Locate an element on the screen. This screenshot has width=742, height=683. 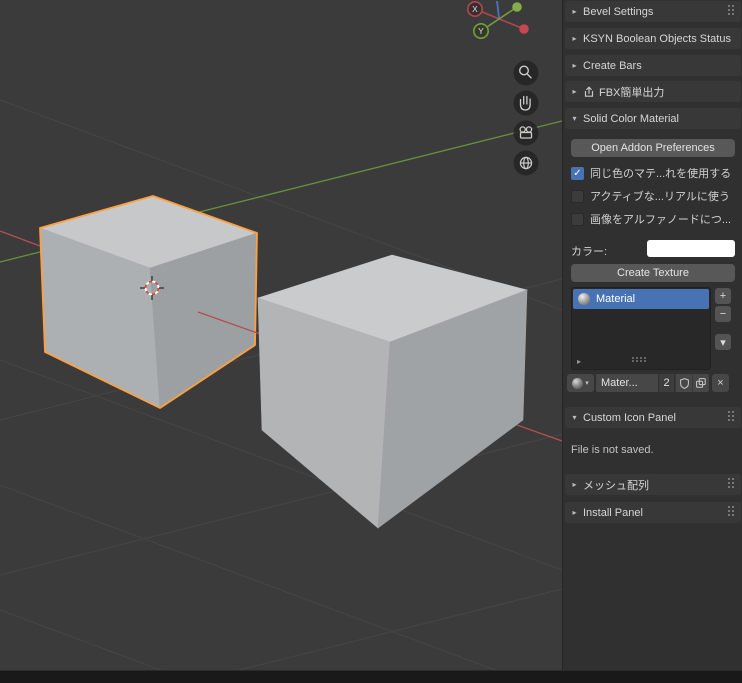
panel-header-mesh-array: ▸ メッシュ配列 is located at coordinates (653, 484).